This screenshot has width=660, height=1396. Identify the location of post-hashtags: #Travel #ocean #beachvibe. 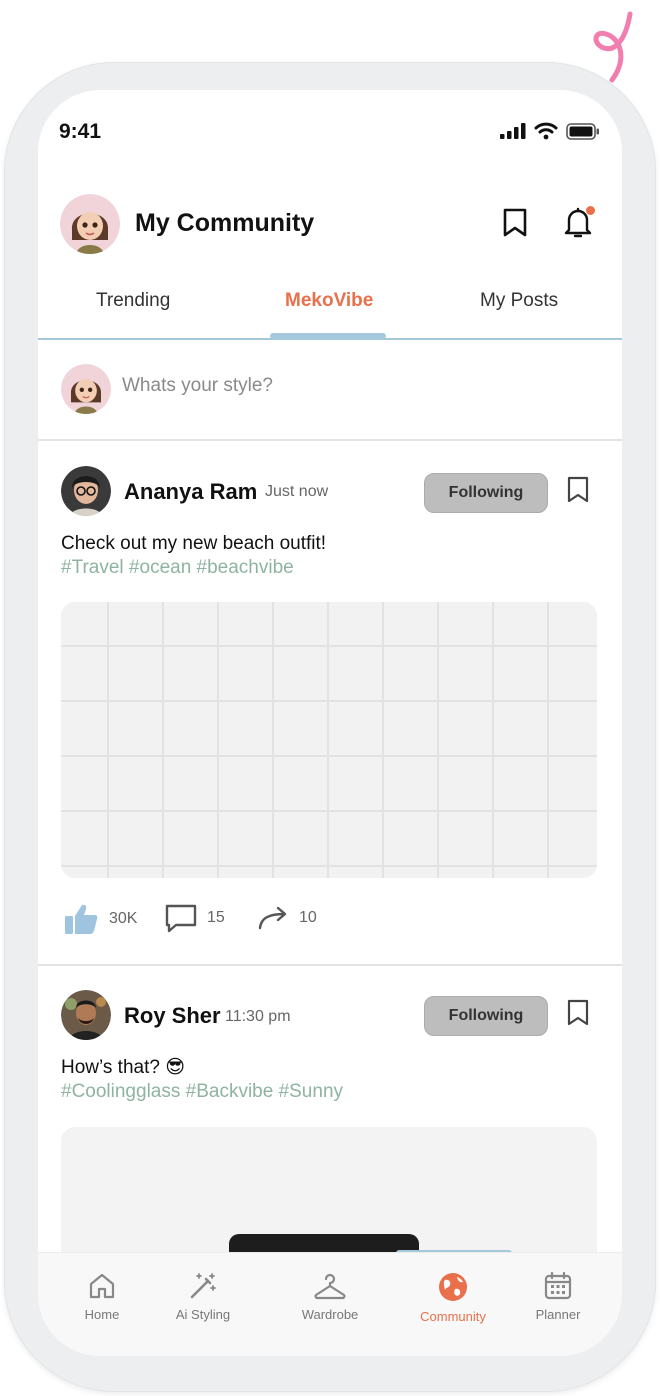
(177, 568).